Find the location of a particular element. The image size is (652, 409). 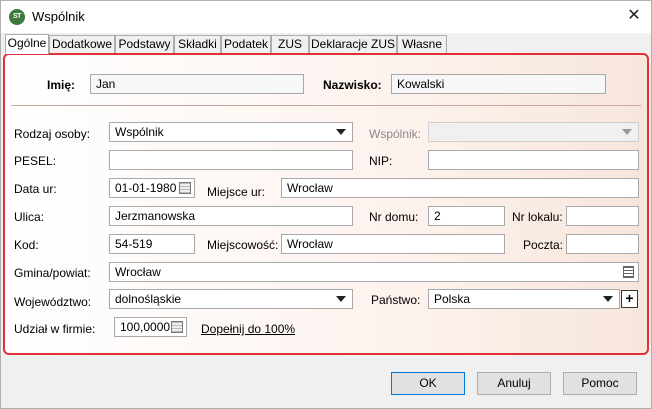

miejscowosc-label: Miejscowość: is located at coordinates (243, 245).